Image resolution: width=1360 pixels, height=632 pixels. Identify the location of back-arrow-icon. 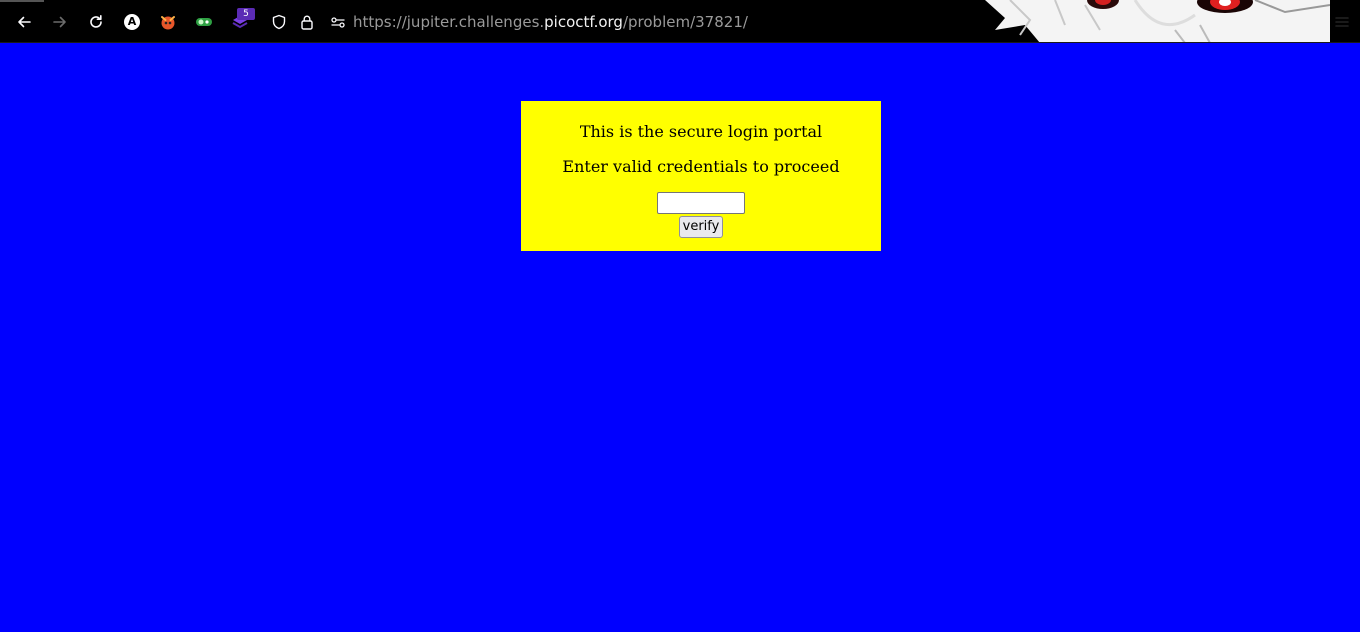
(24, 22).